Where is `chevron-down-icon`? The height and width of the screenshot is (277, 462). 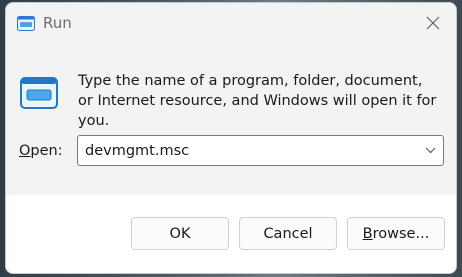 chevron-down-icon is located at coordinates (430, 150).